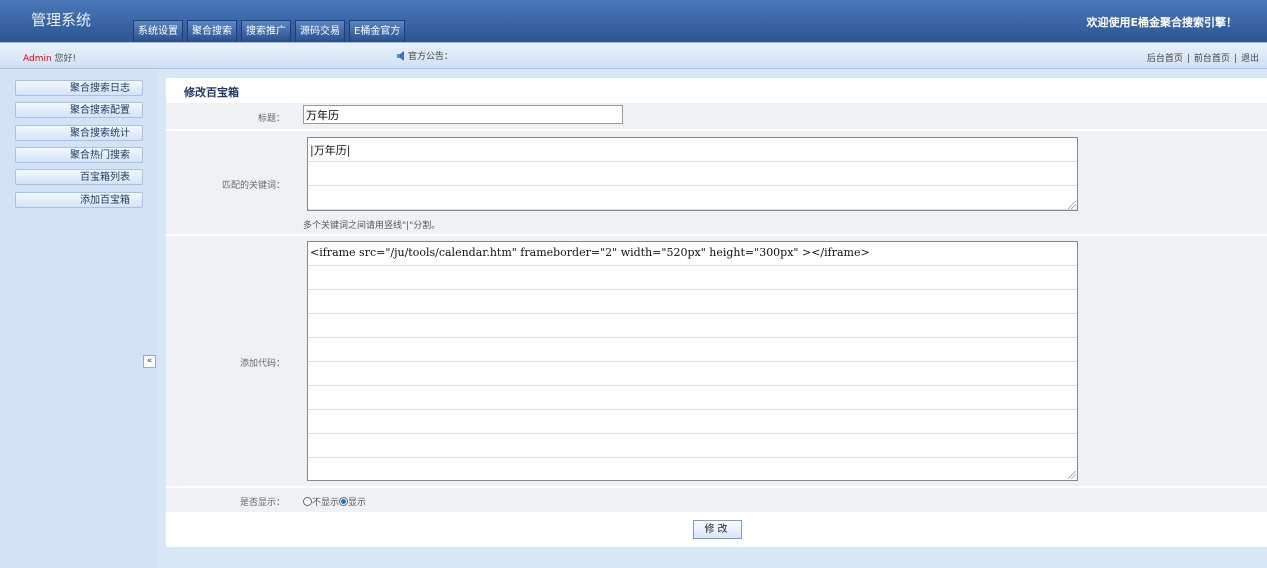 Image resolution: width=1267 pixels, height=568 pixels. I want to click on radio-hide, so click(307, 501).